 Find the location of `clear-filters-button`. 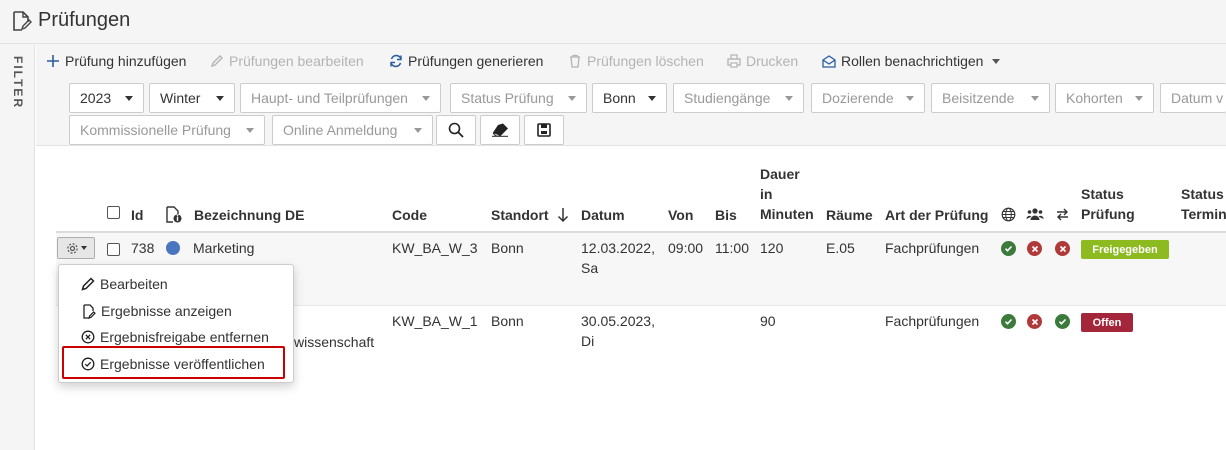

clear-filters-button is located at coordinates (500, 130).